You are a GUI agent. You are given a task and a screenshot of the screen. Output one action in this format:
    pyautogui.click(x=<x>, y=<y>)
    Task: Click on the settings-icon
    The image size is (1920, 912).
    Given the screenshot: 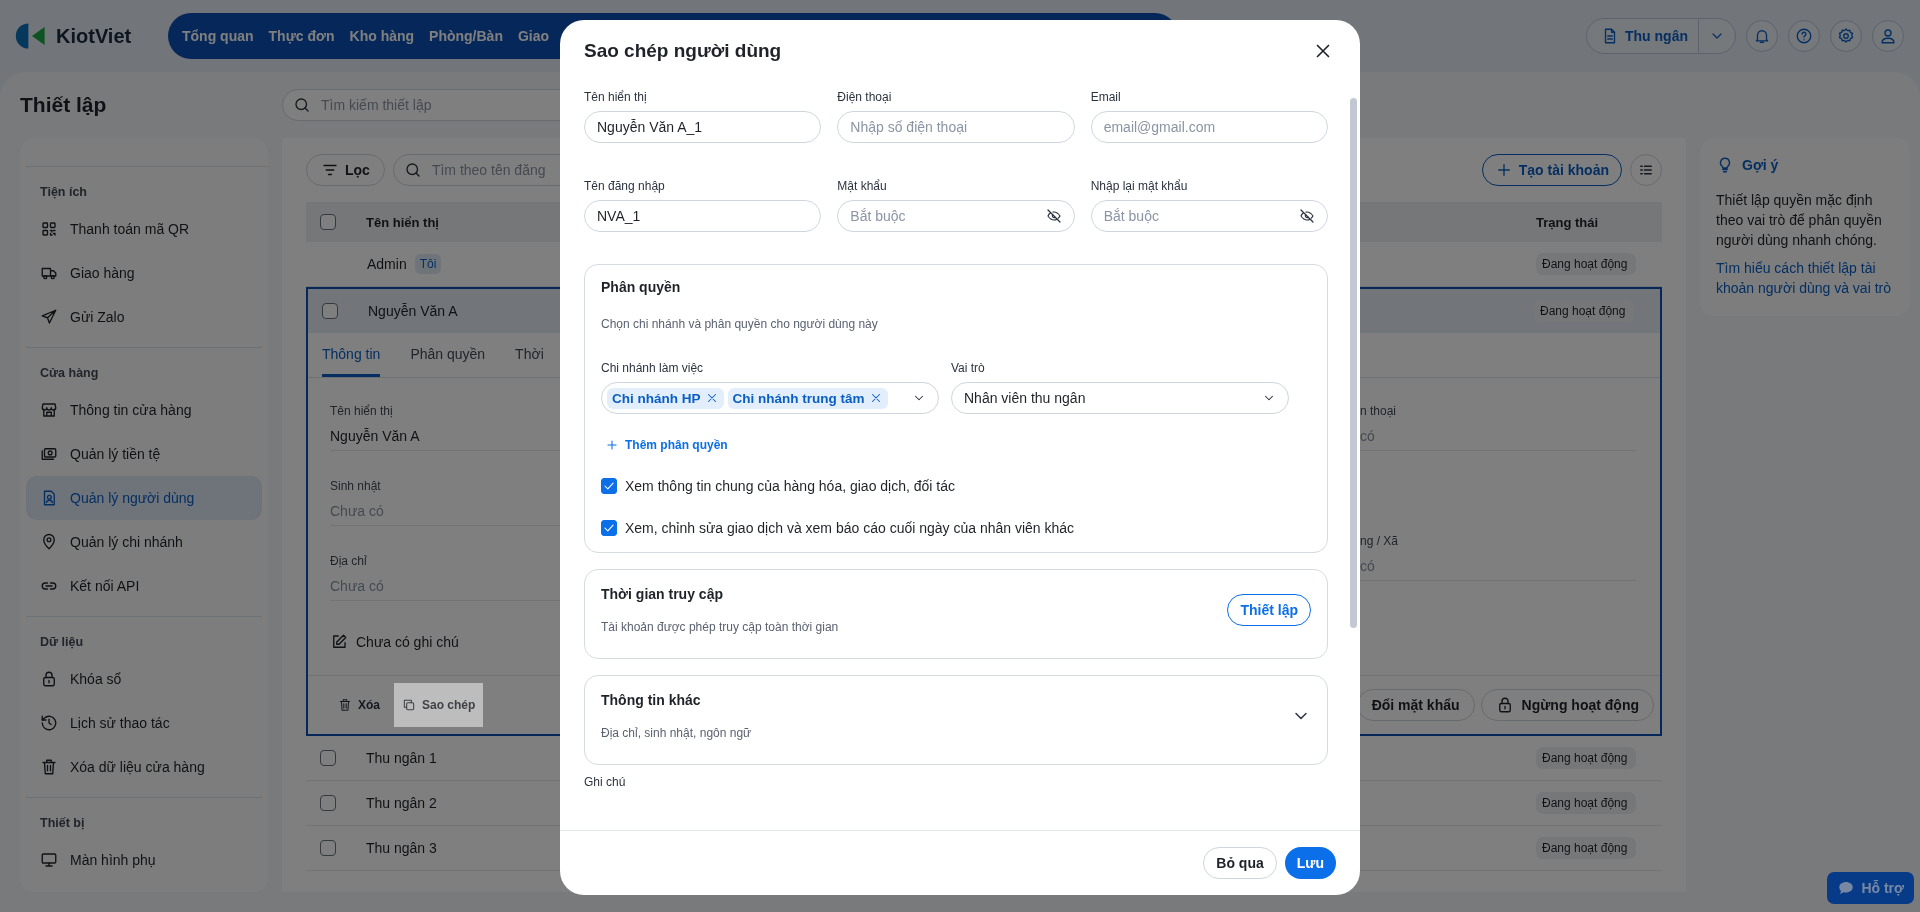 What is the action you would take?
    pyautogui.click(x=1846, y=36)
    